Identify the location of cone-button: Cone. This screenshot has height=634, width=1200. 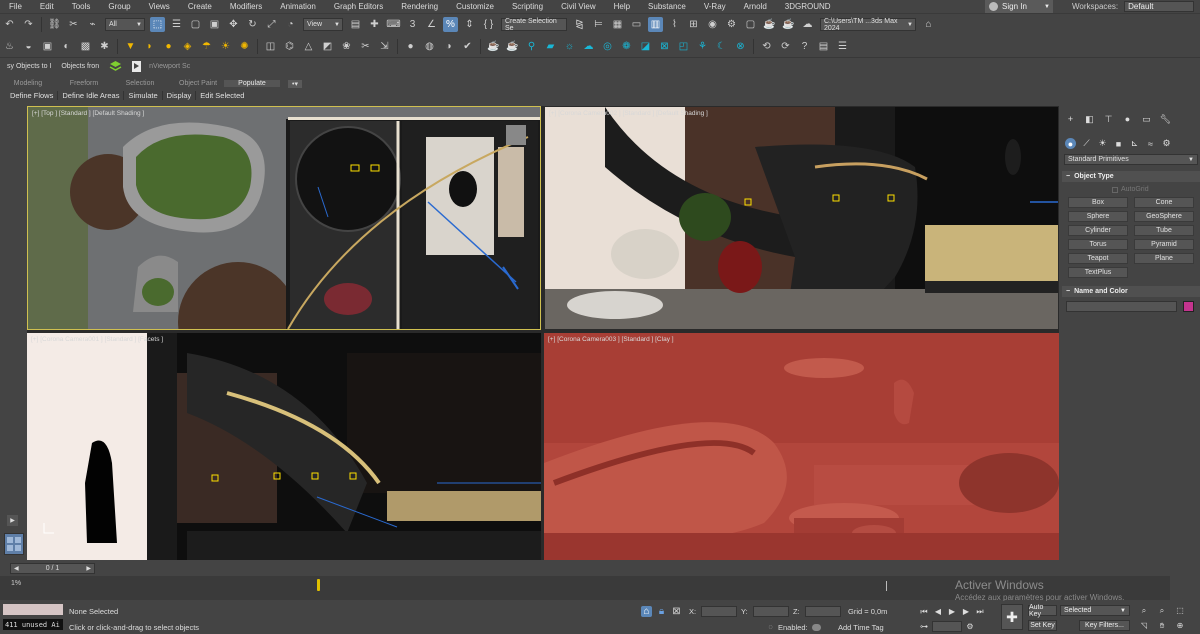
(1164, 202).